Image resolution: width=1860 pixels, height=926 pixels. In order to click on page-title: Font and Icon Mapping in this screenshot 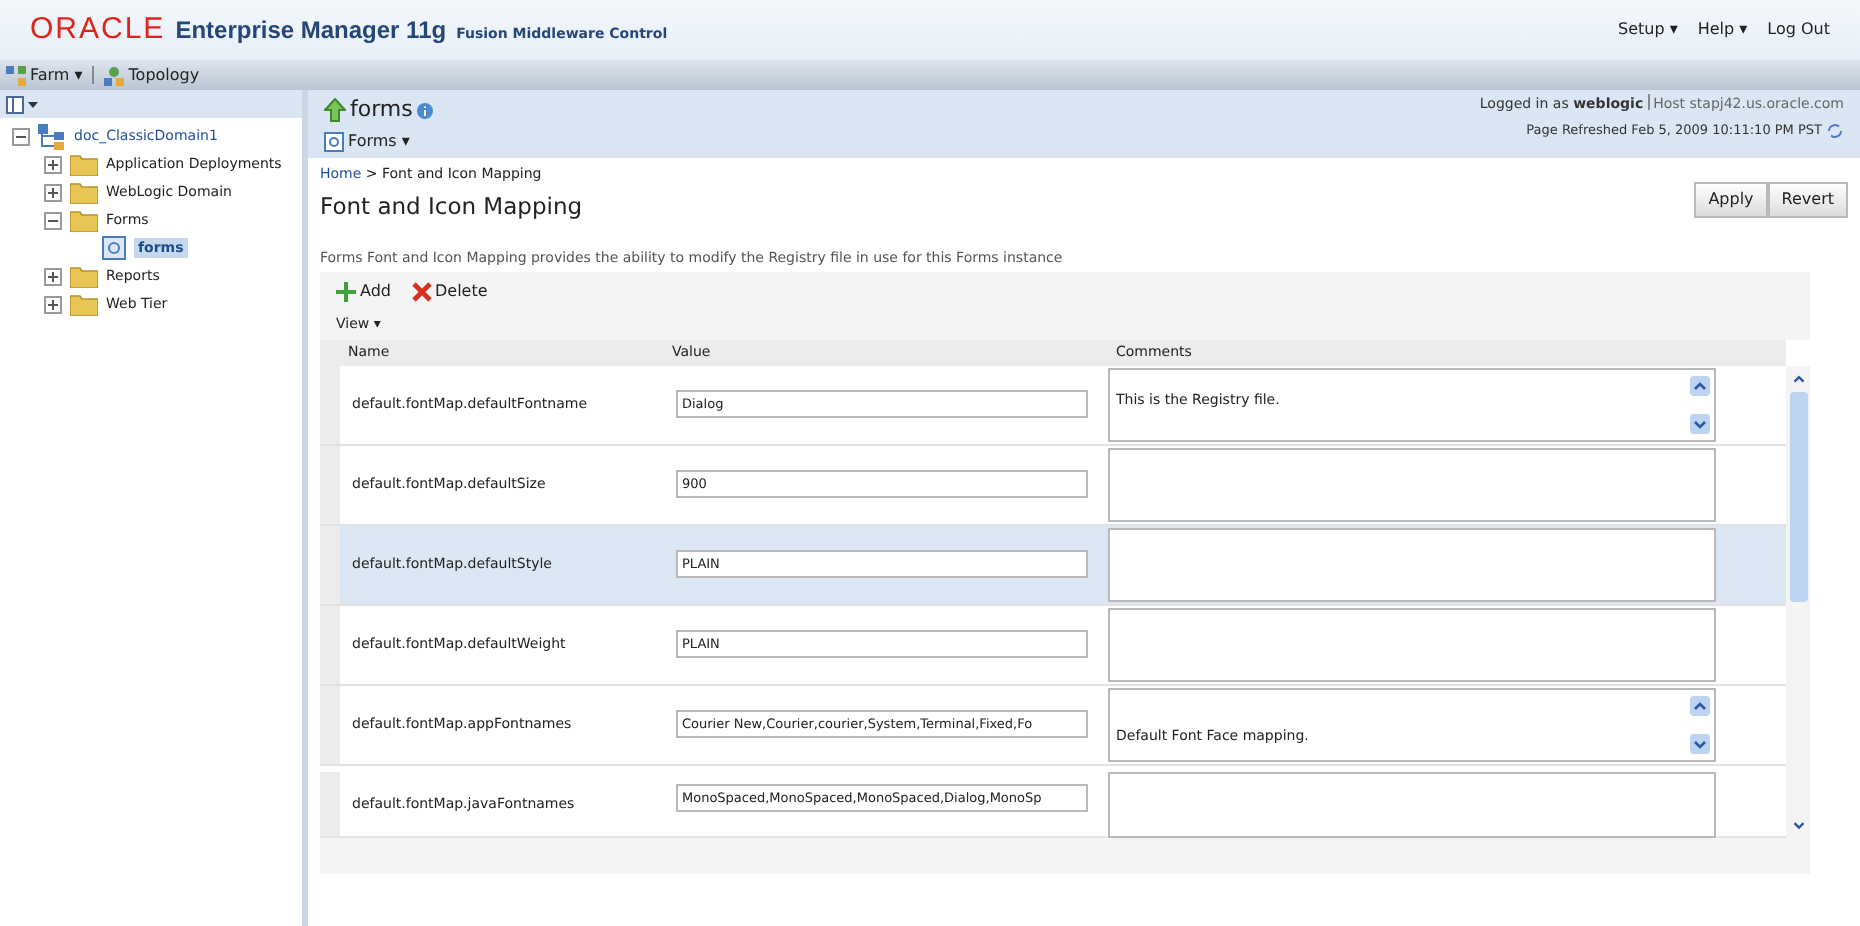, I will do `click(451, 206)`.